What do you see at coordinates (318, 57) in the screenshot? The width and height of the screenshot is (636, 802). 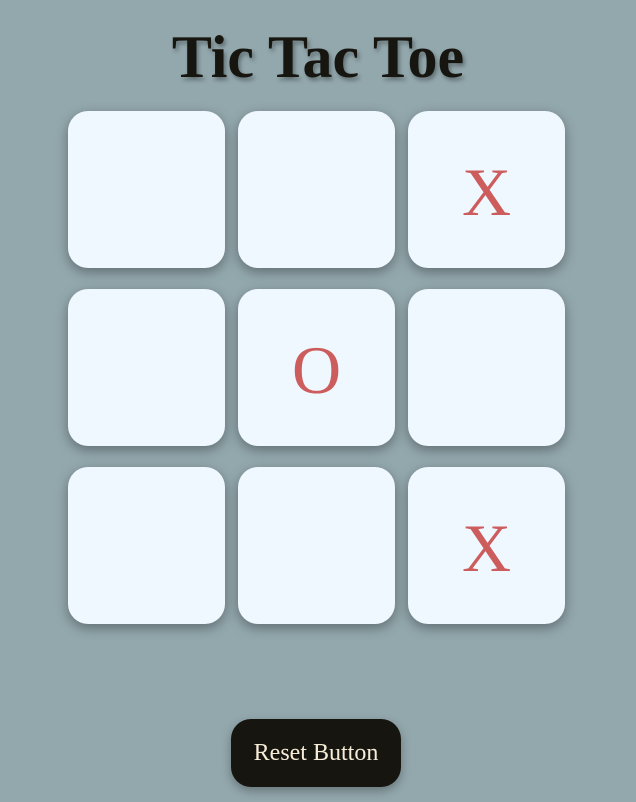 I see `page-title: Tic Tac Toe` at bounding box center [318, 57].